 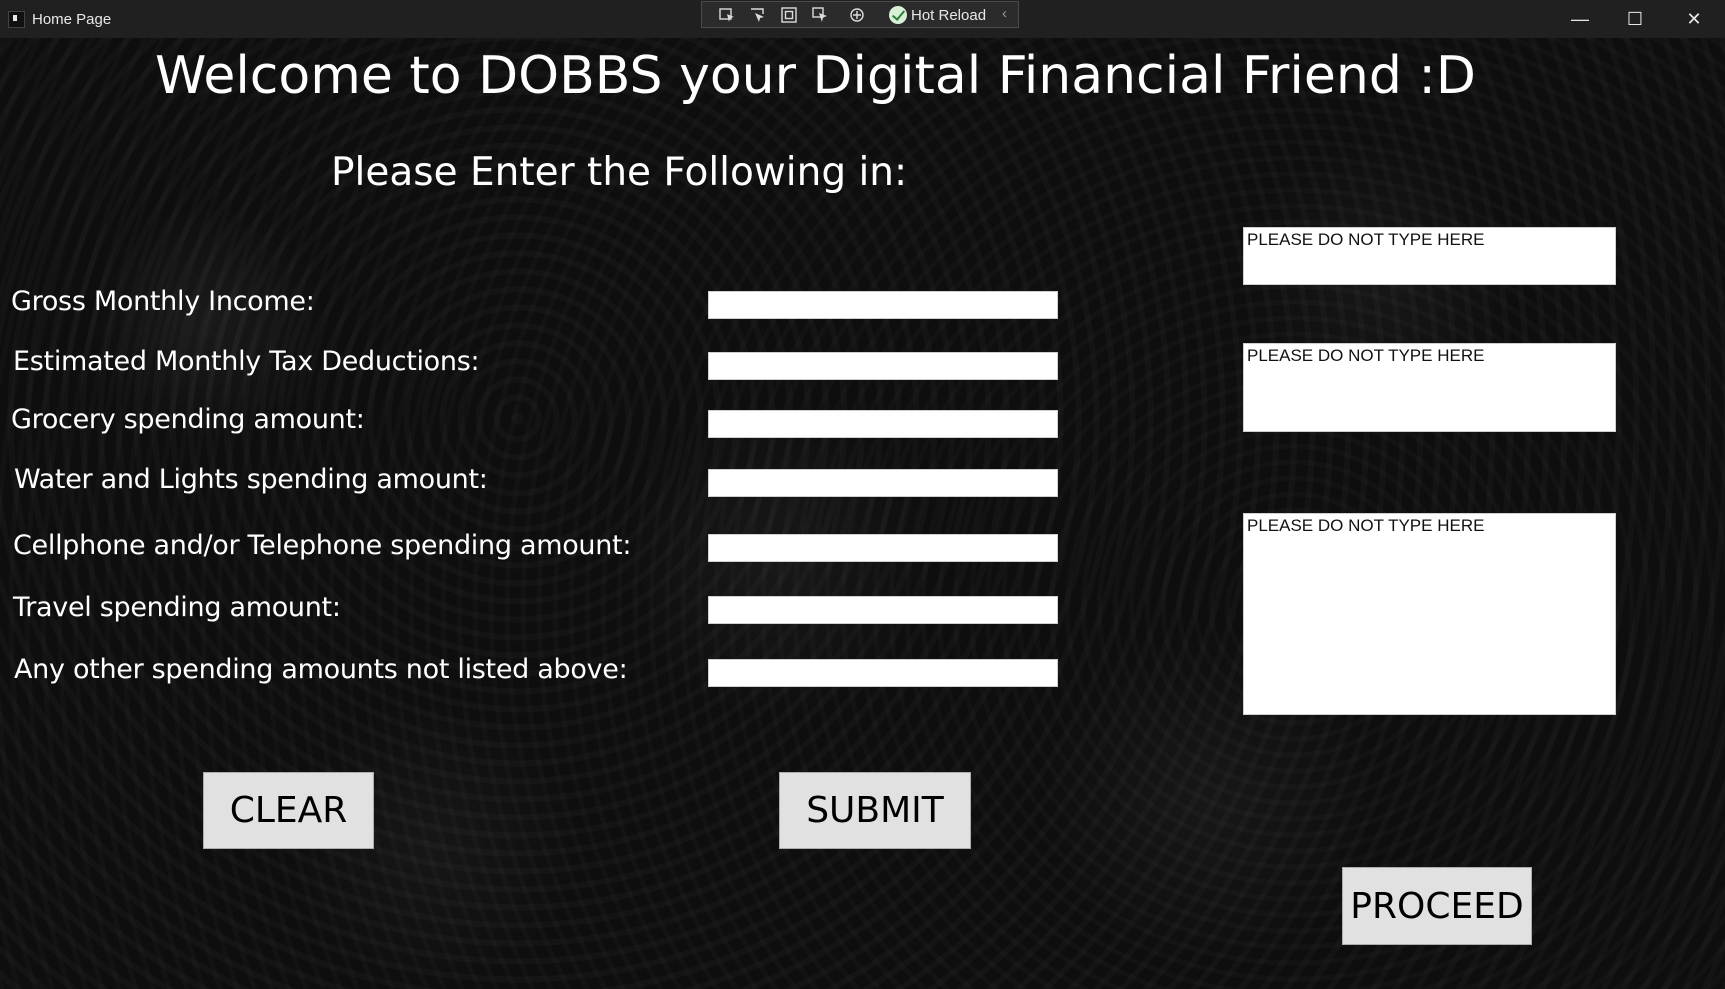 What do you see at coordinates (883, 366) in the screenshot?
I see `tax-deductions-input` at bounding box center [883, 366].